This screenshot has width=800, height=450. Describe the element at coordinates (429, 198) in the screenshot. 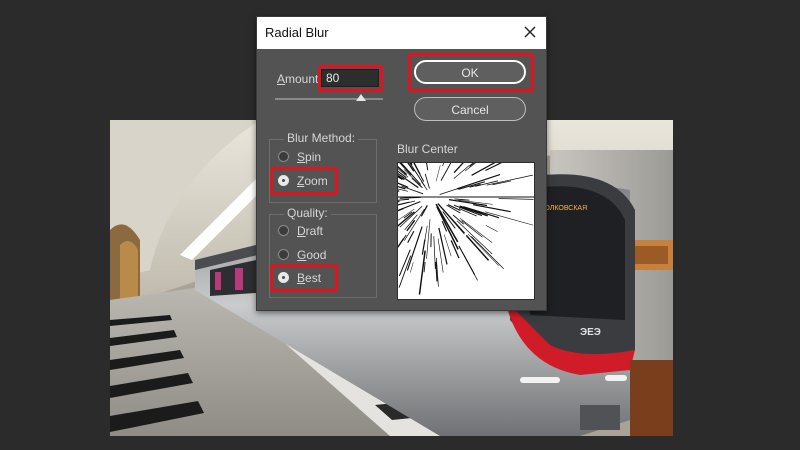

I see `zoom-blur-preview-image` at that location.